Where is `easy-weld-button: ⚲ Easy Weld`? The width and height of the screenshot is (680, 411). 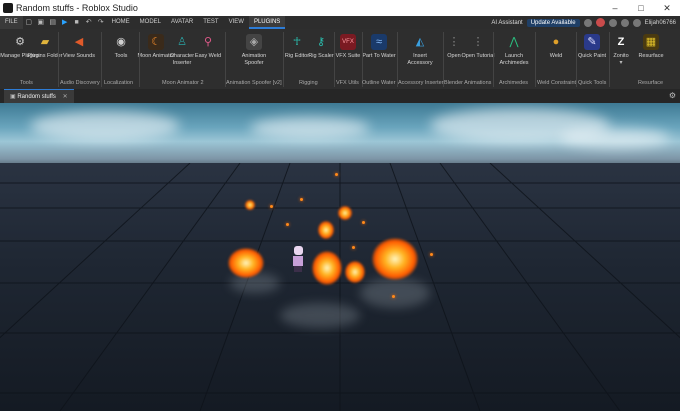 easy-weld-button: ⚲ Easy Weld is located at coordinates (208, 46).